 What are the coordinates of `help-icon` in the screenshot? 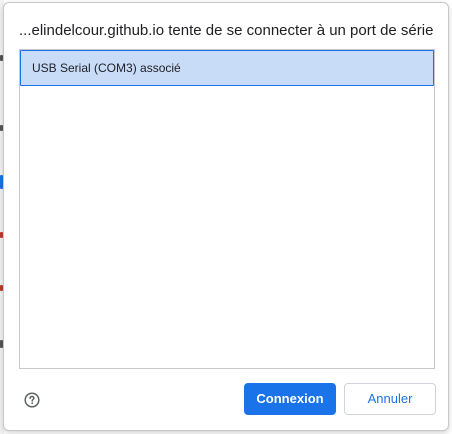 It's located at (32, 400).